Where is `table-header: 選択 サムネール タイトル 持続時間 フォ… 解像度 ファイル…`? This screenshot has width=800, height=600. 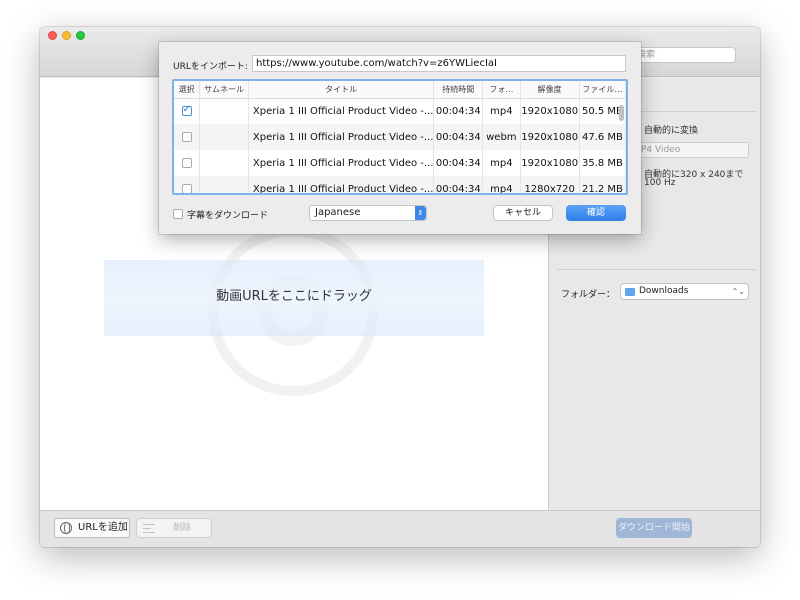
table-header: 選択 サムネール タイトル 持続時間 フォ… 解像度 ファイル… is located at coordinates (400, 90).